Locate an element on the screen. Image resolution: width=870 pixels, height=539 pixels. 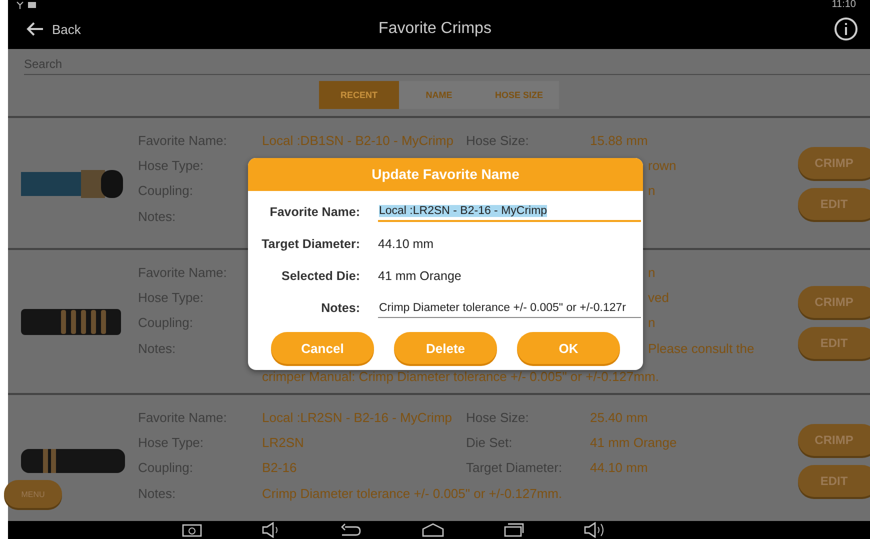
screen-title: Favorite Crimps is located at coordinates (435, 29).